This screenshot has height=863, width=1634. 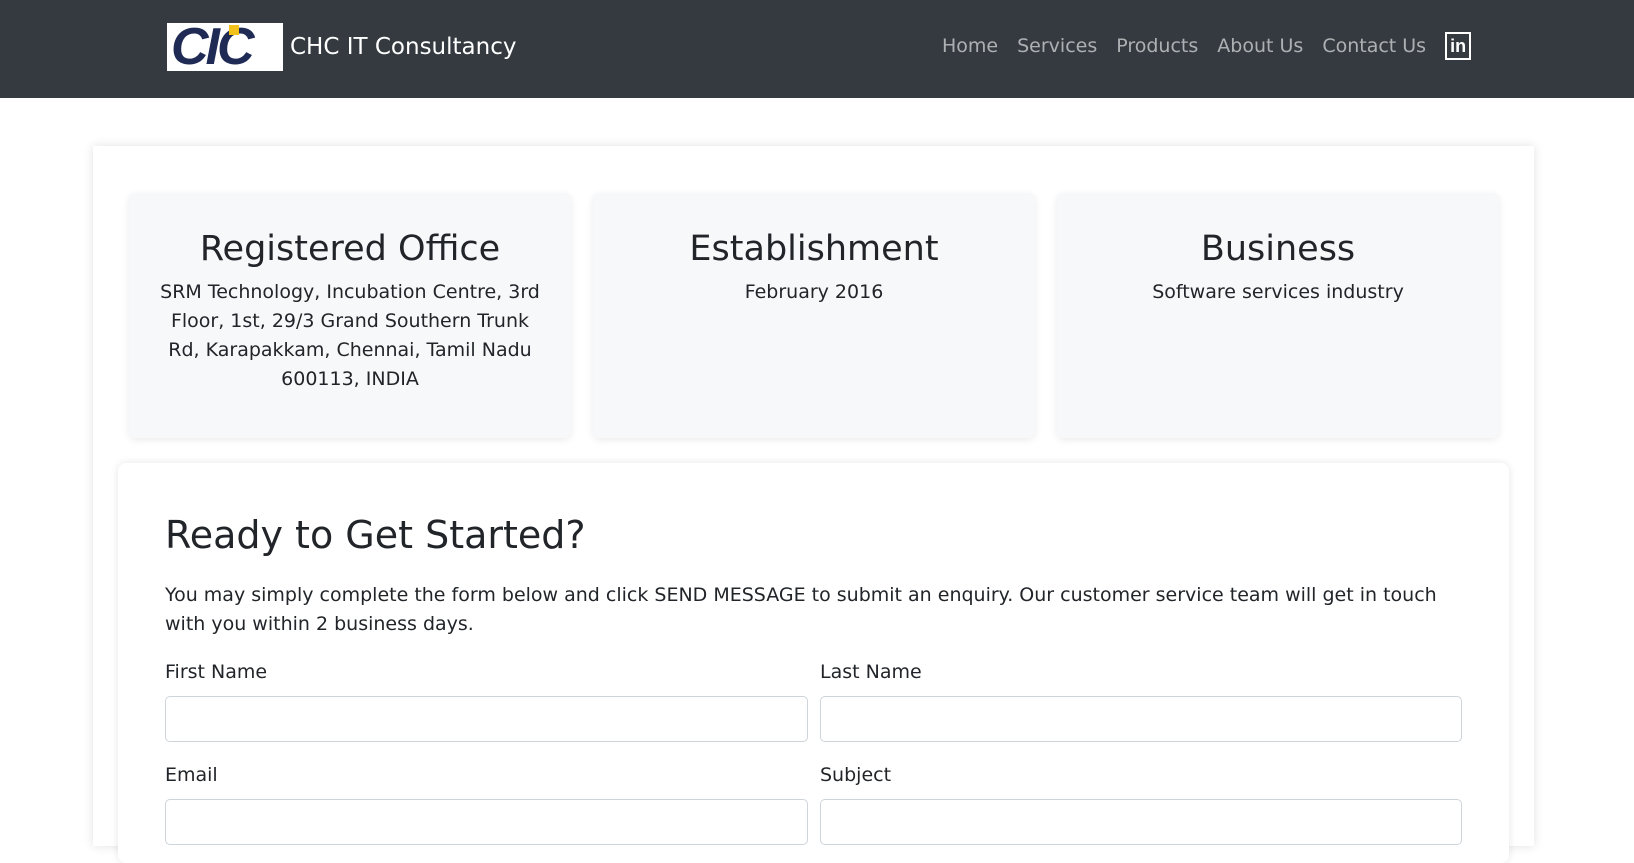 I want to click on linkedin-icon: in, so click(x=1458, y=46).